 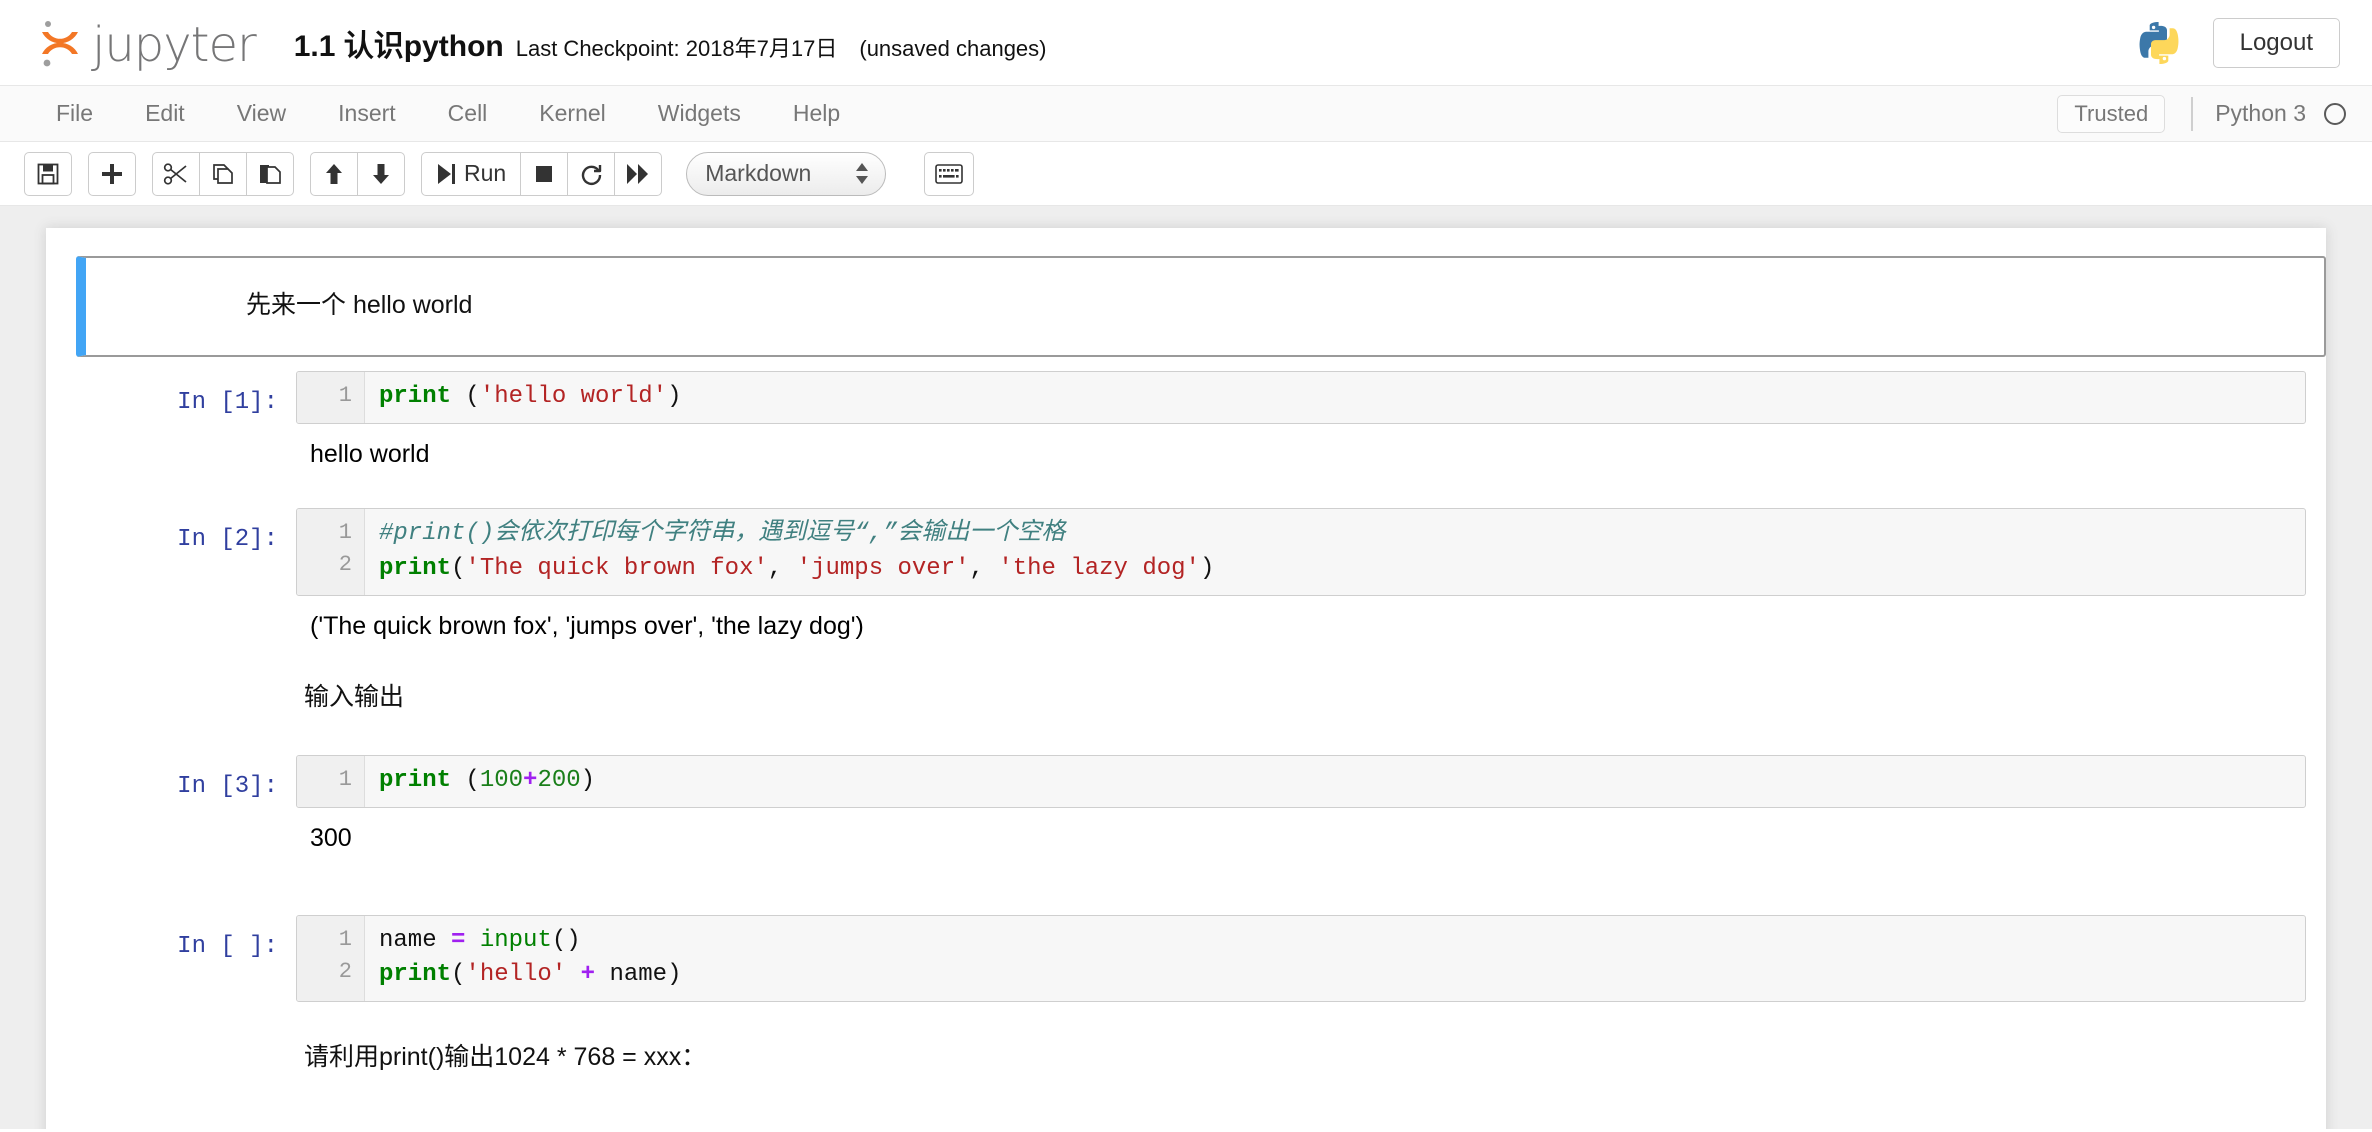 I want to click on logout-button: Logout, so click(x=2276, y=42).